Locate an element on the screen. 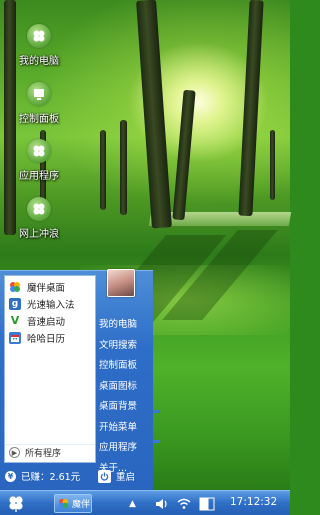 The height and width of the screenshot is (515, 320). desktop-icon-control-panel: 控制面板 is located at coordinates (39, 103).